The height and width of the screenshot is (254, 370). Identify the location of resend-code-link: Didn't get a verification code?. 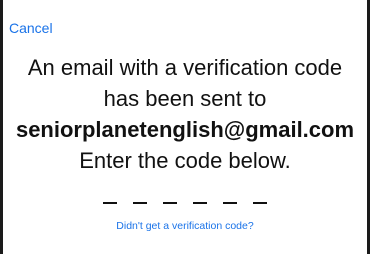
(185, 226).